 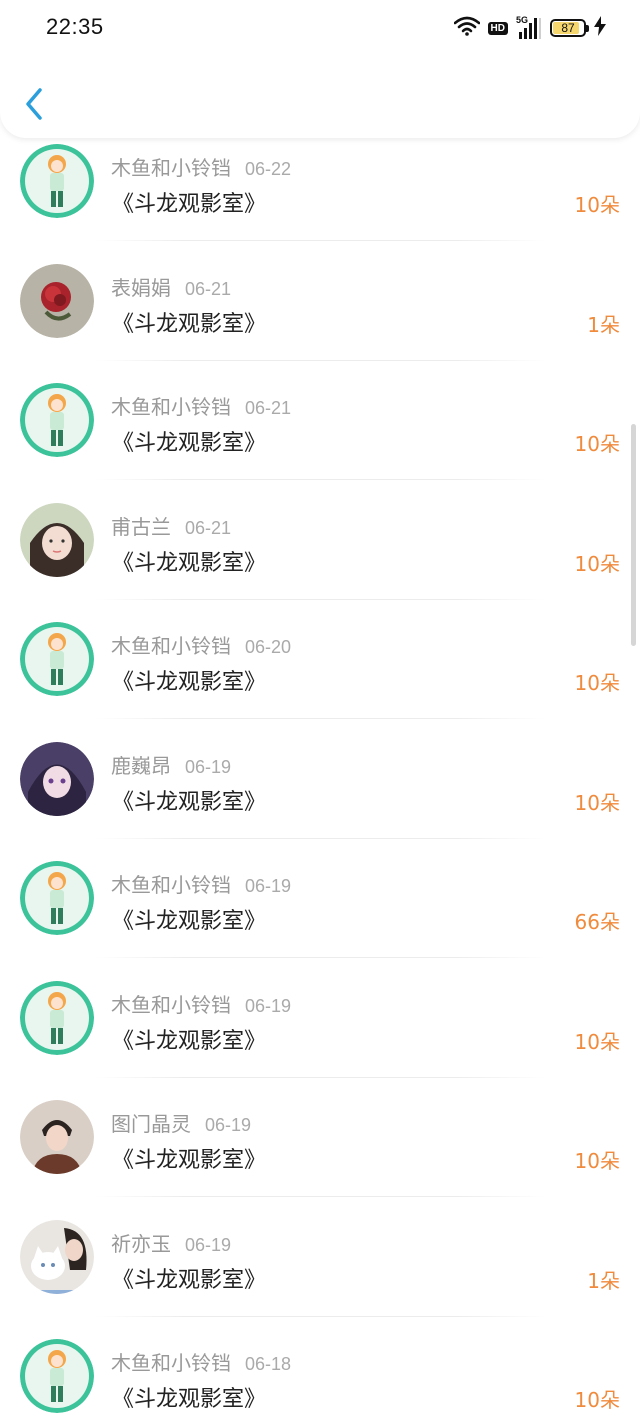 I want to click on chevron-left-icon, so click(x=40, y=109).